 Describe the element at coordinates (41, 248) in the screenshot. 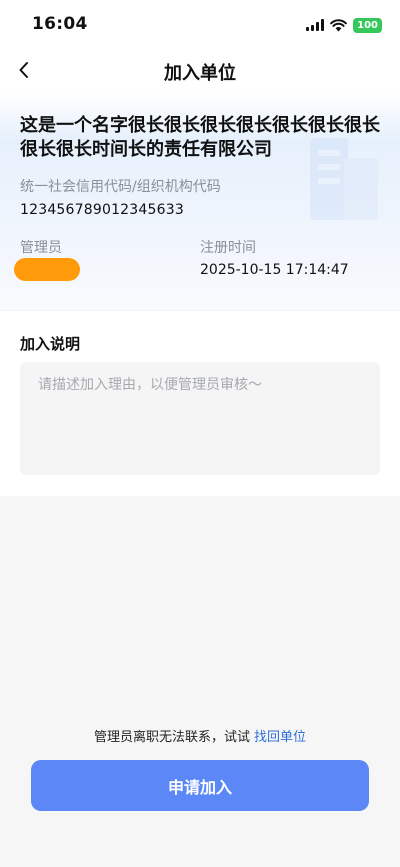

I see `admin-label: 管理员` at that location.